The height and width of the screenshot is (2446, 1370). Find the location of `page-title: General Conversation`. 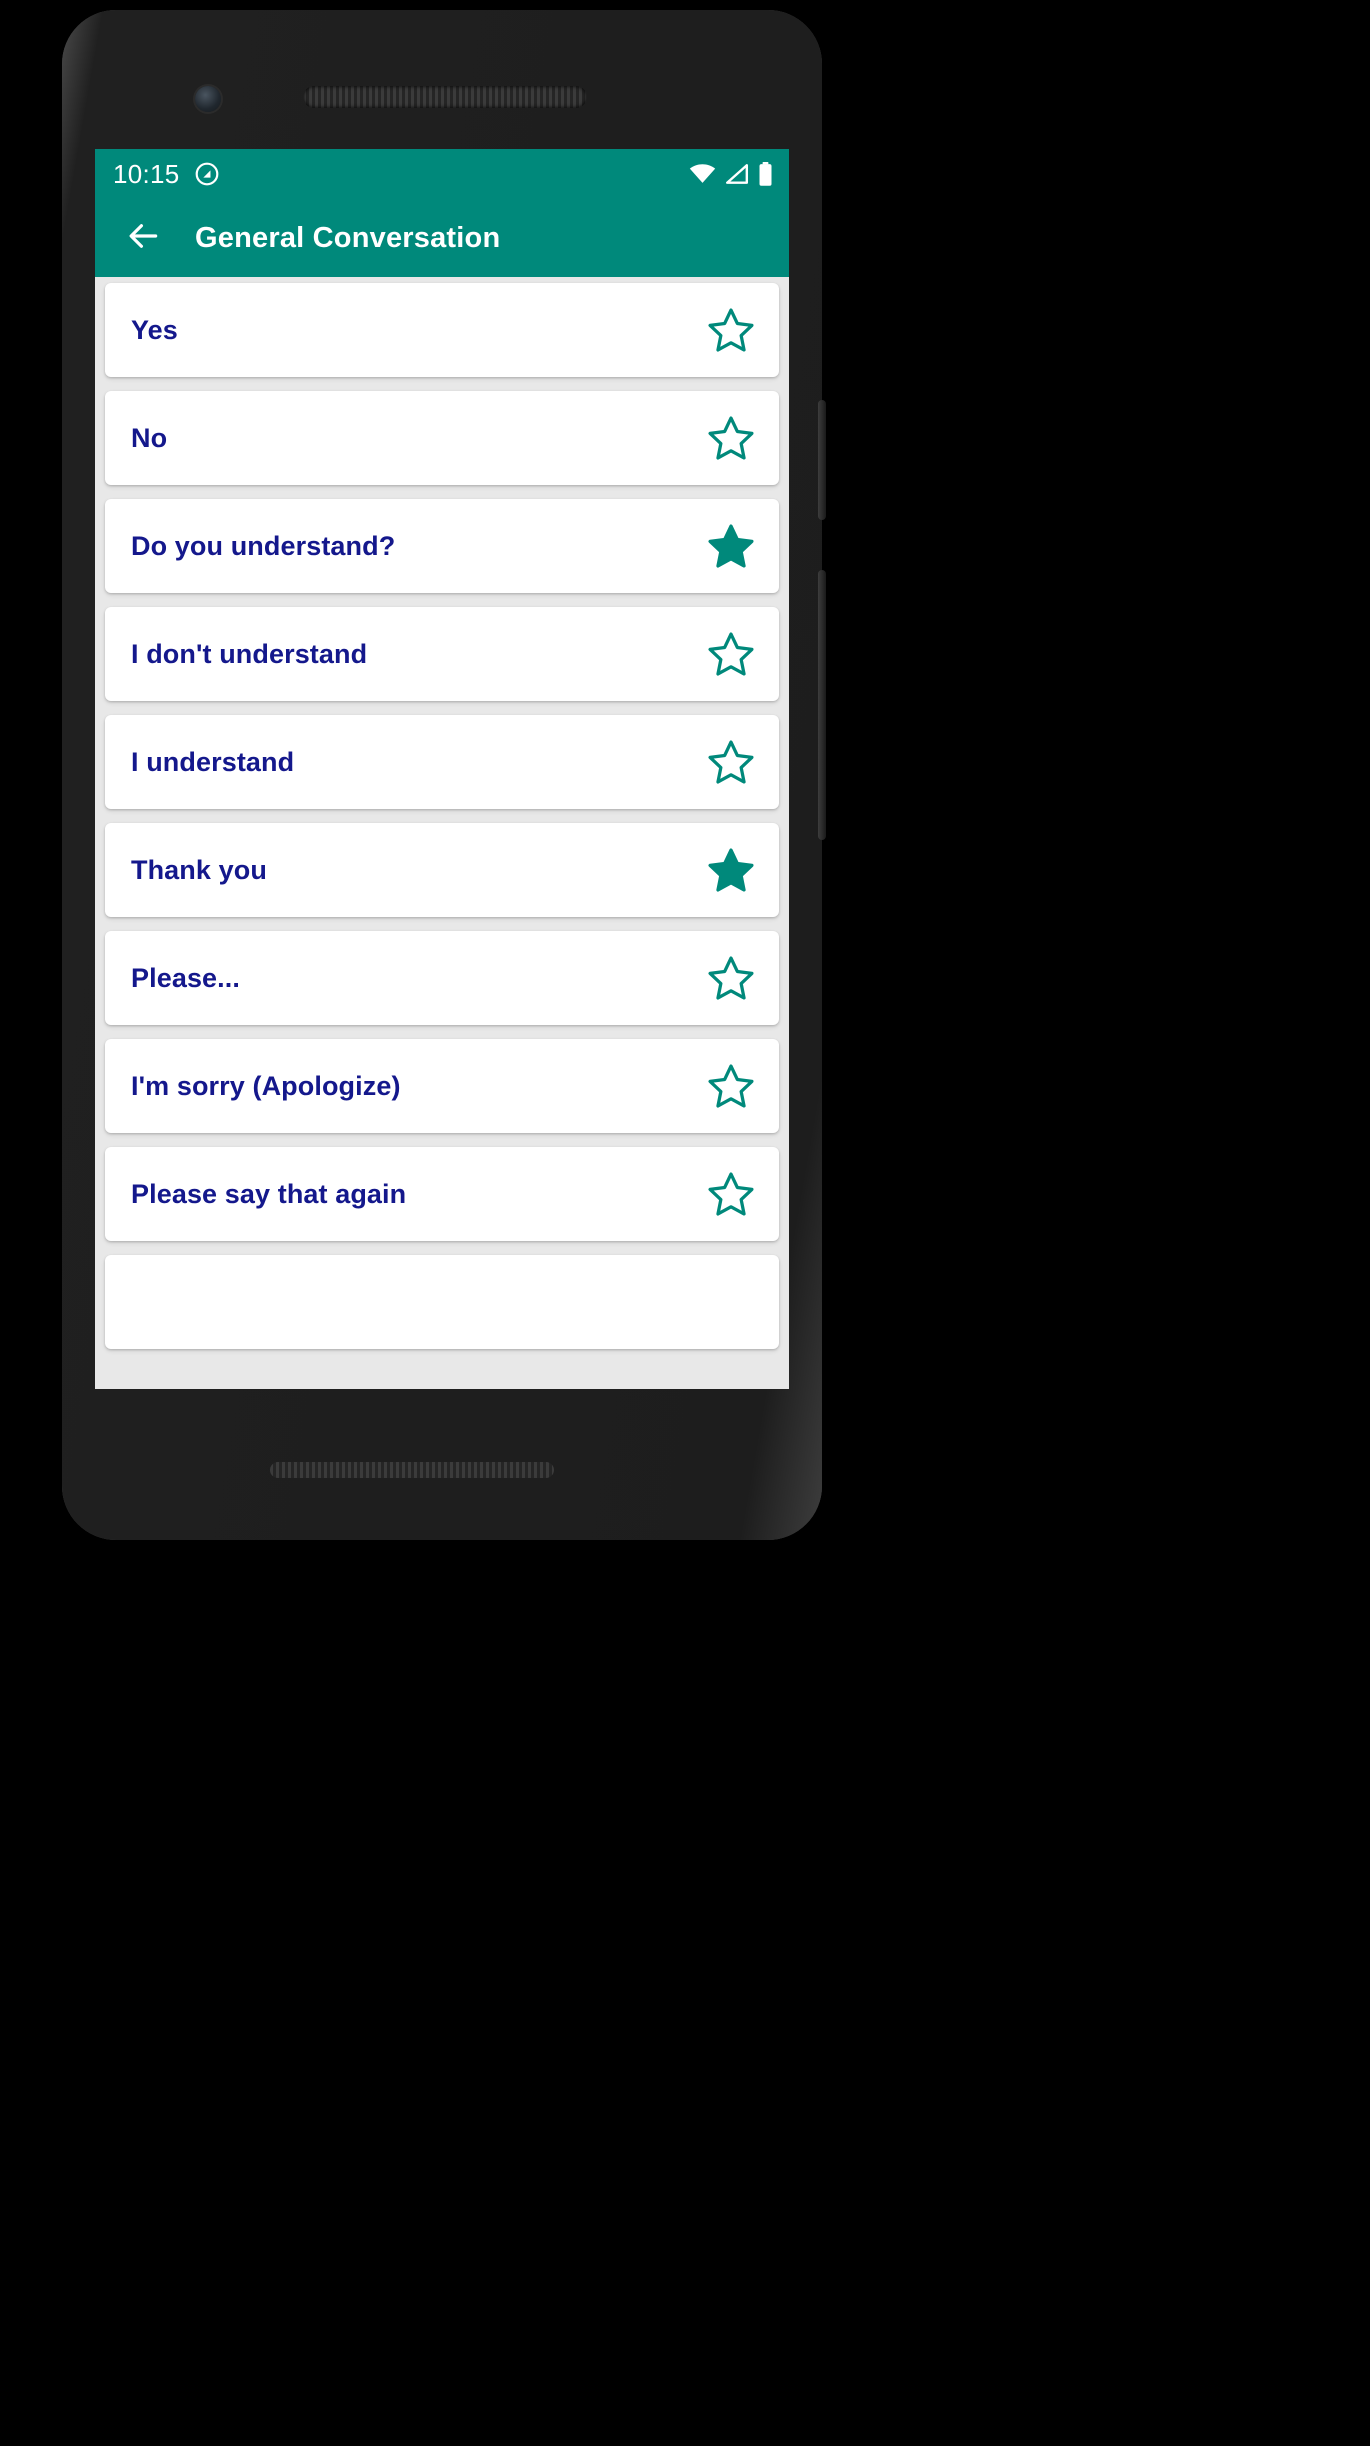

page-title: General Conversation is located at coordinates (348, 237).